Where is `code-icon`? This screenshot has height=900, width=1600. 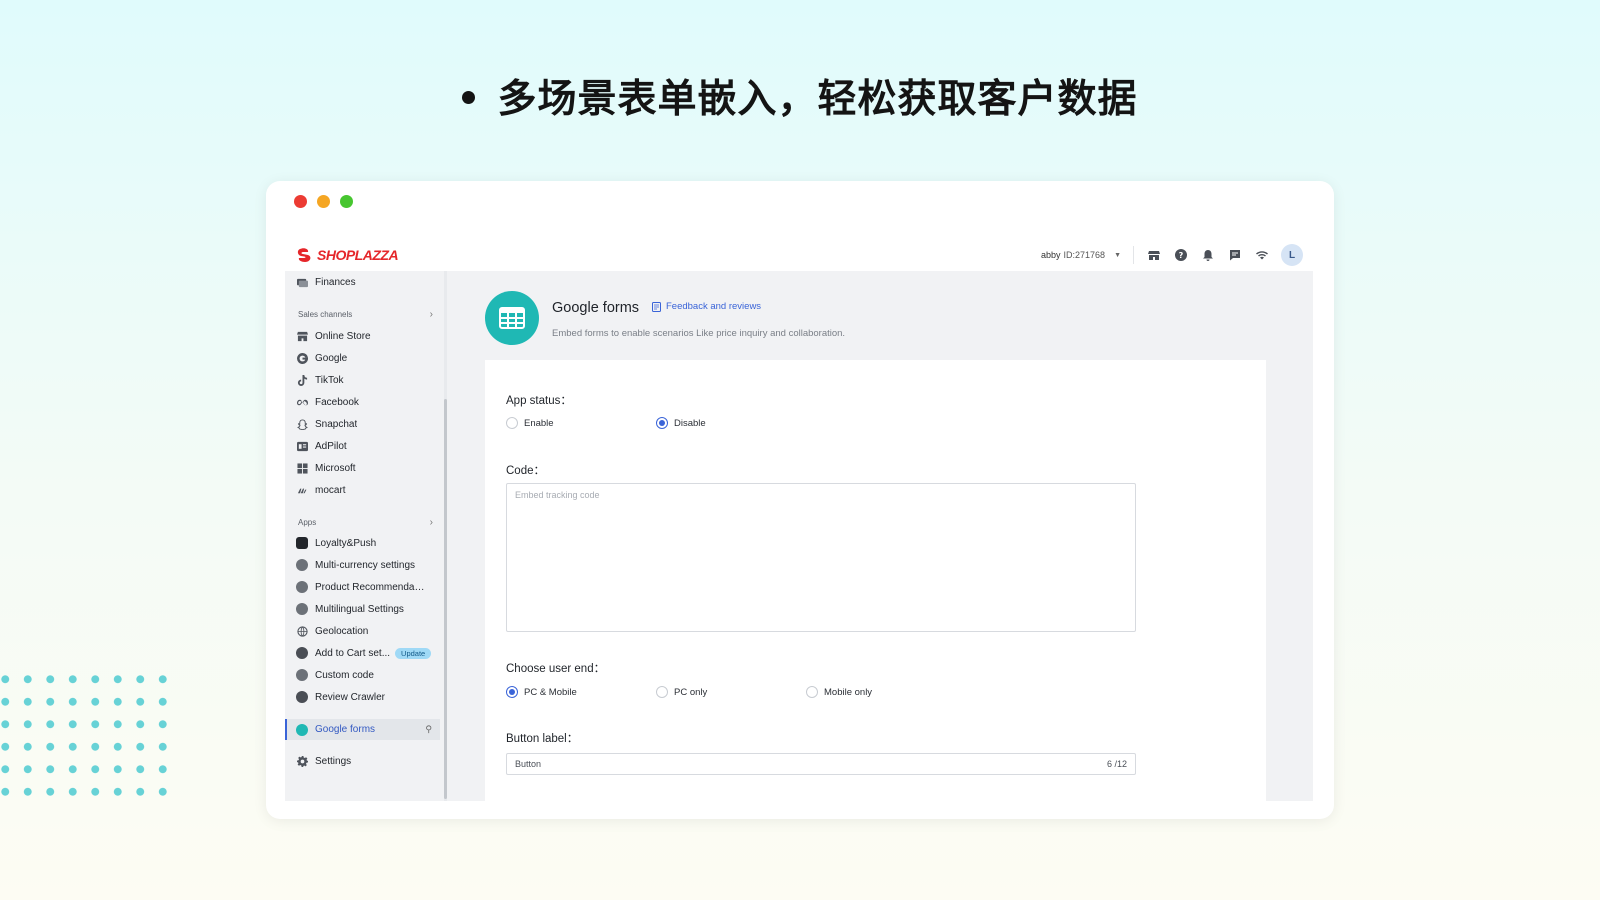
code-icon is located at coordinates (302, 675).